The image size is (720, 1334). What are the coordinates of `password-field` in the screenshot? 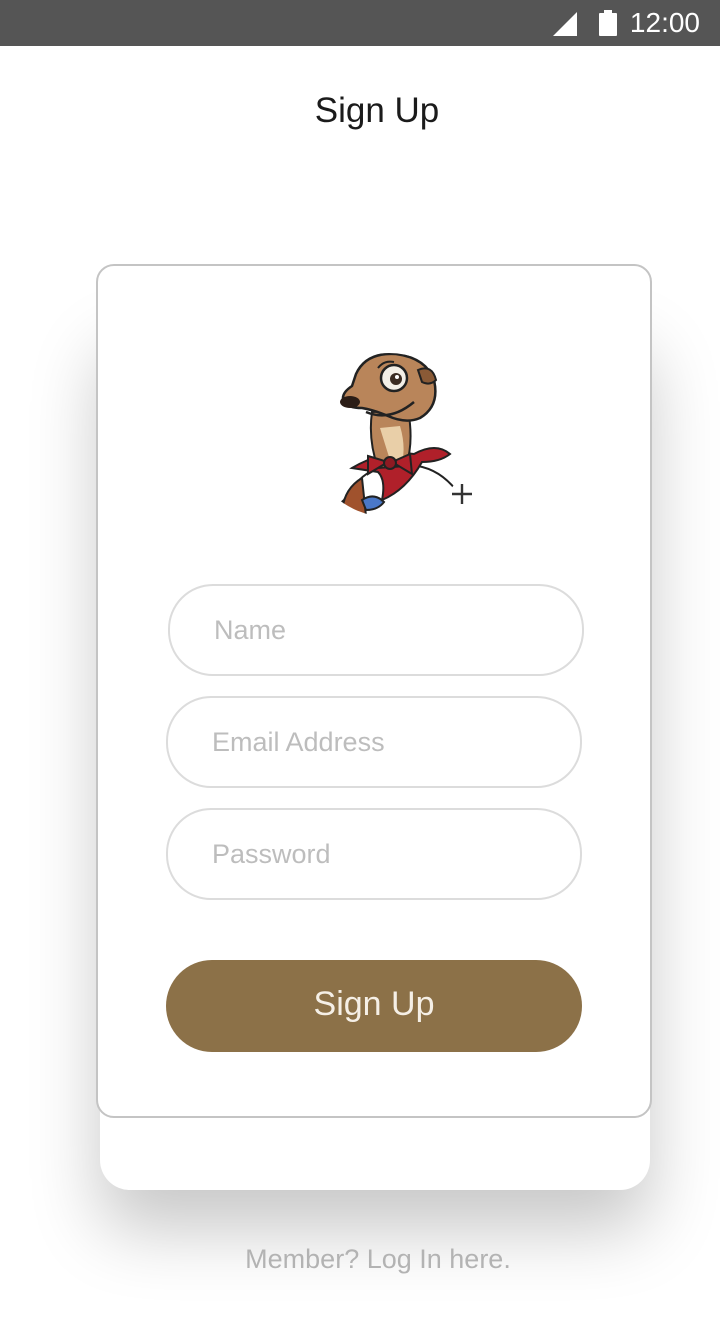 It's located at (374, 854).